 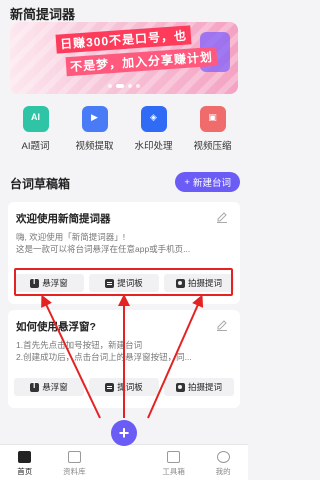 What do you see at coordinates (40, 184) in the screenshot?
I see `drafts-section-title: 台词草稿箱` at bounding box center [40, 184].